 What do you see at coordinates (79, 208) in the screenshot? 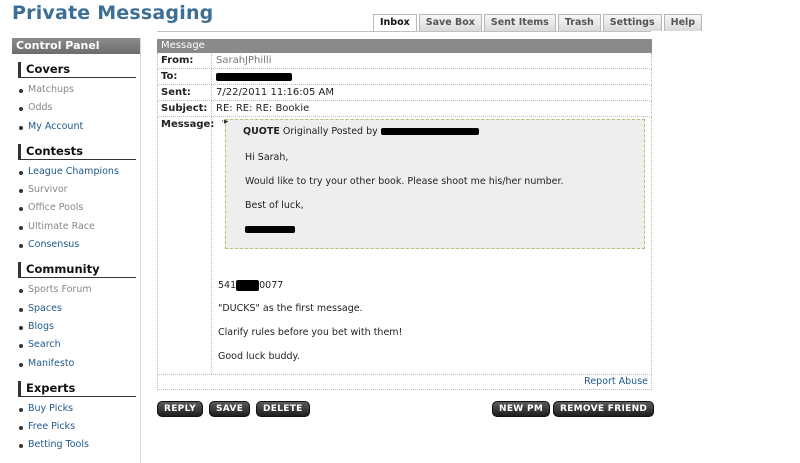
I see `sidebar-item-office-pools: Office Pools` at bounding box center [79, 208].